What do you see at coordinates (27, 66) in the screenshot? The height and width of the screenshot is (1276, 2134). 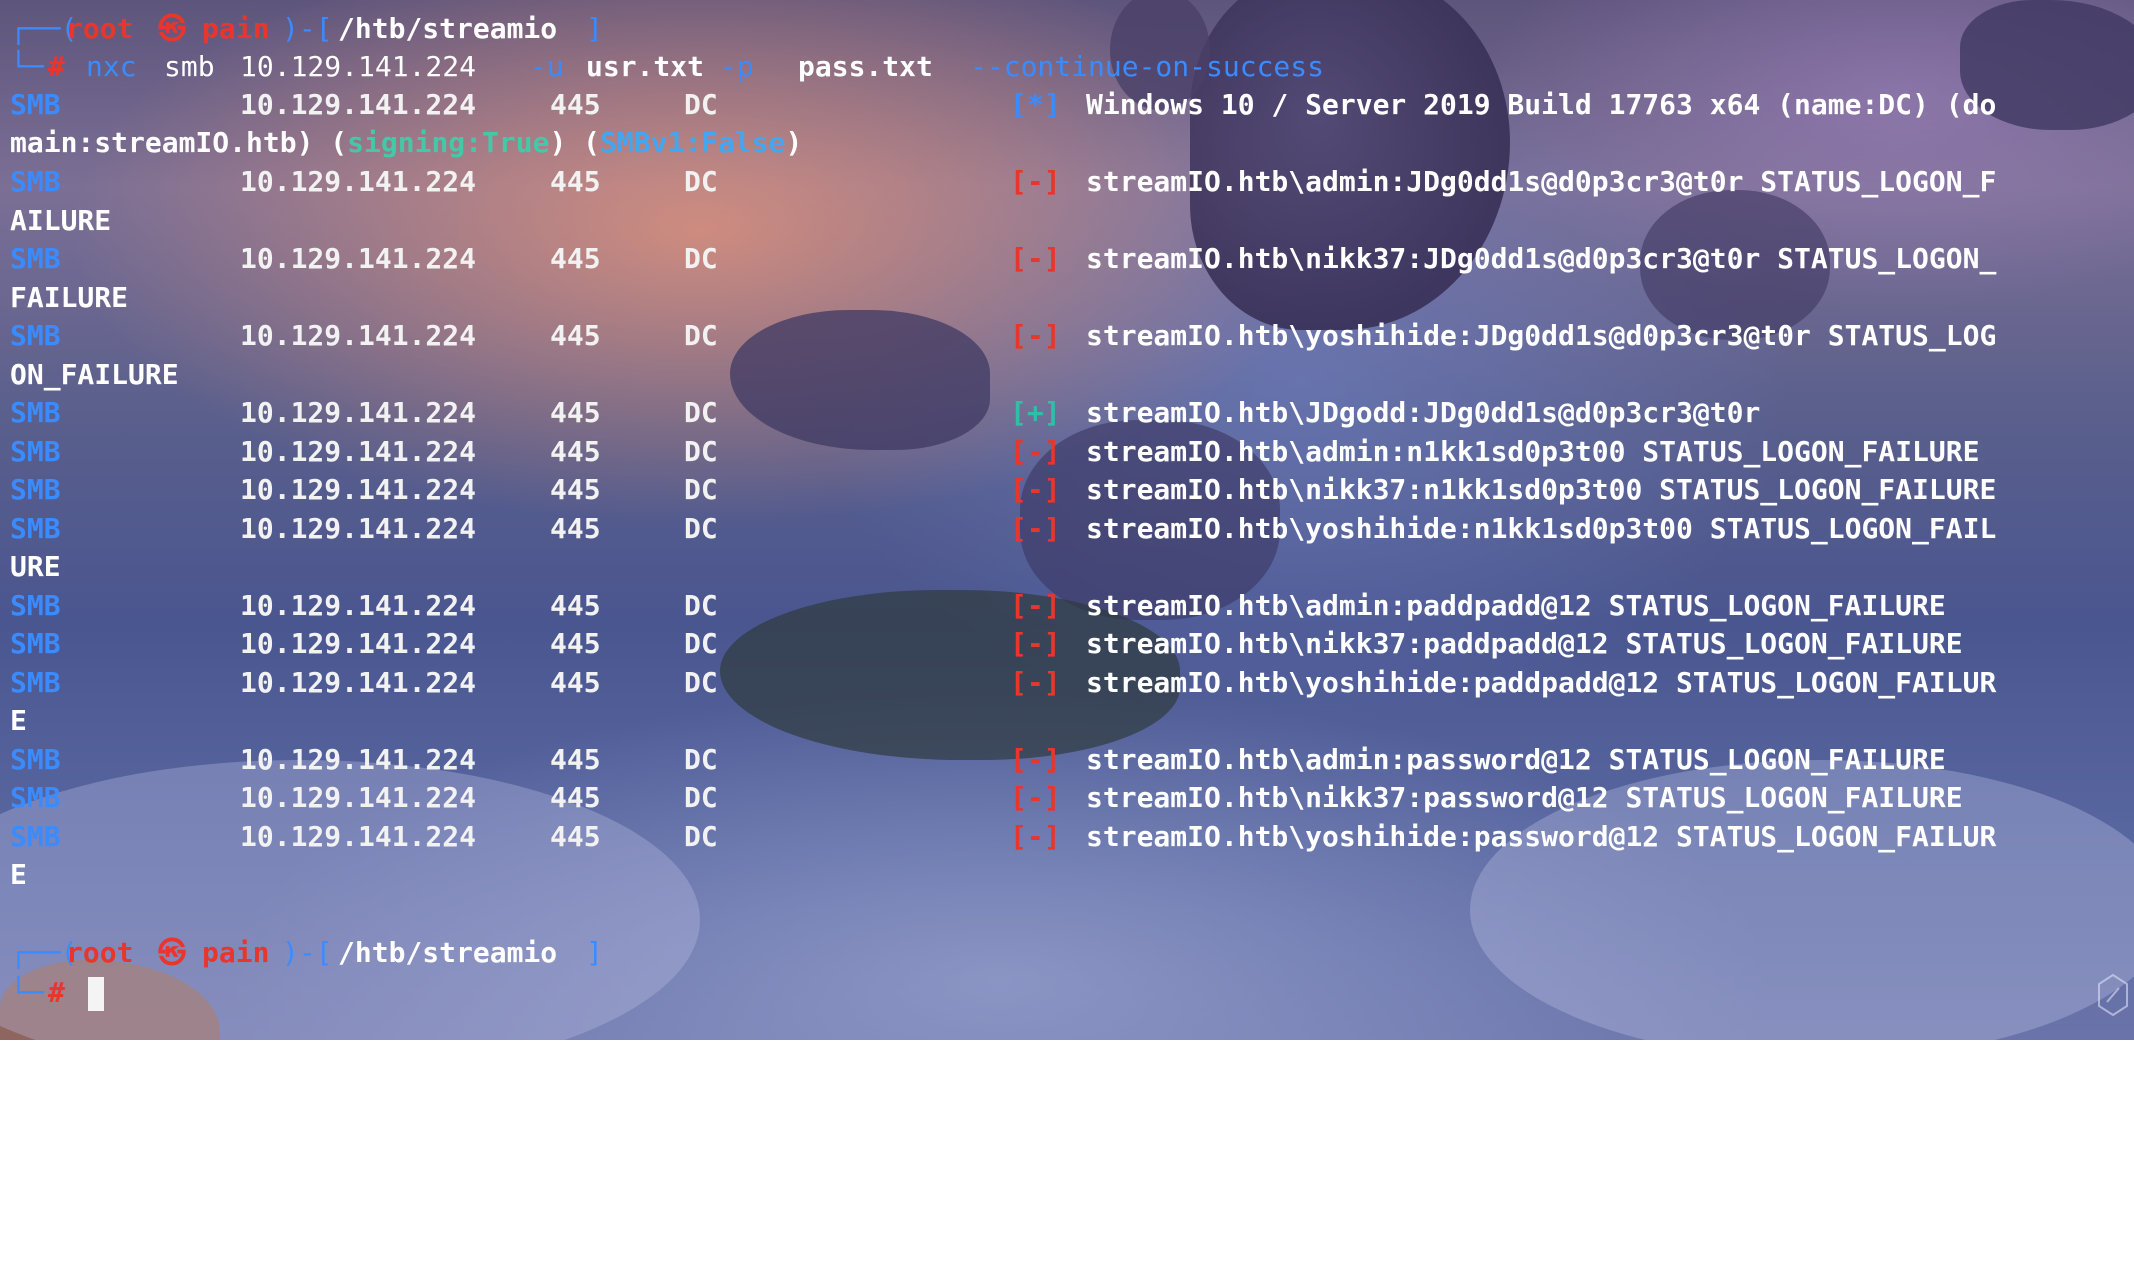 I see `prompt-corner: └─` at bounding box center [27, 66].